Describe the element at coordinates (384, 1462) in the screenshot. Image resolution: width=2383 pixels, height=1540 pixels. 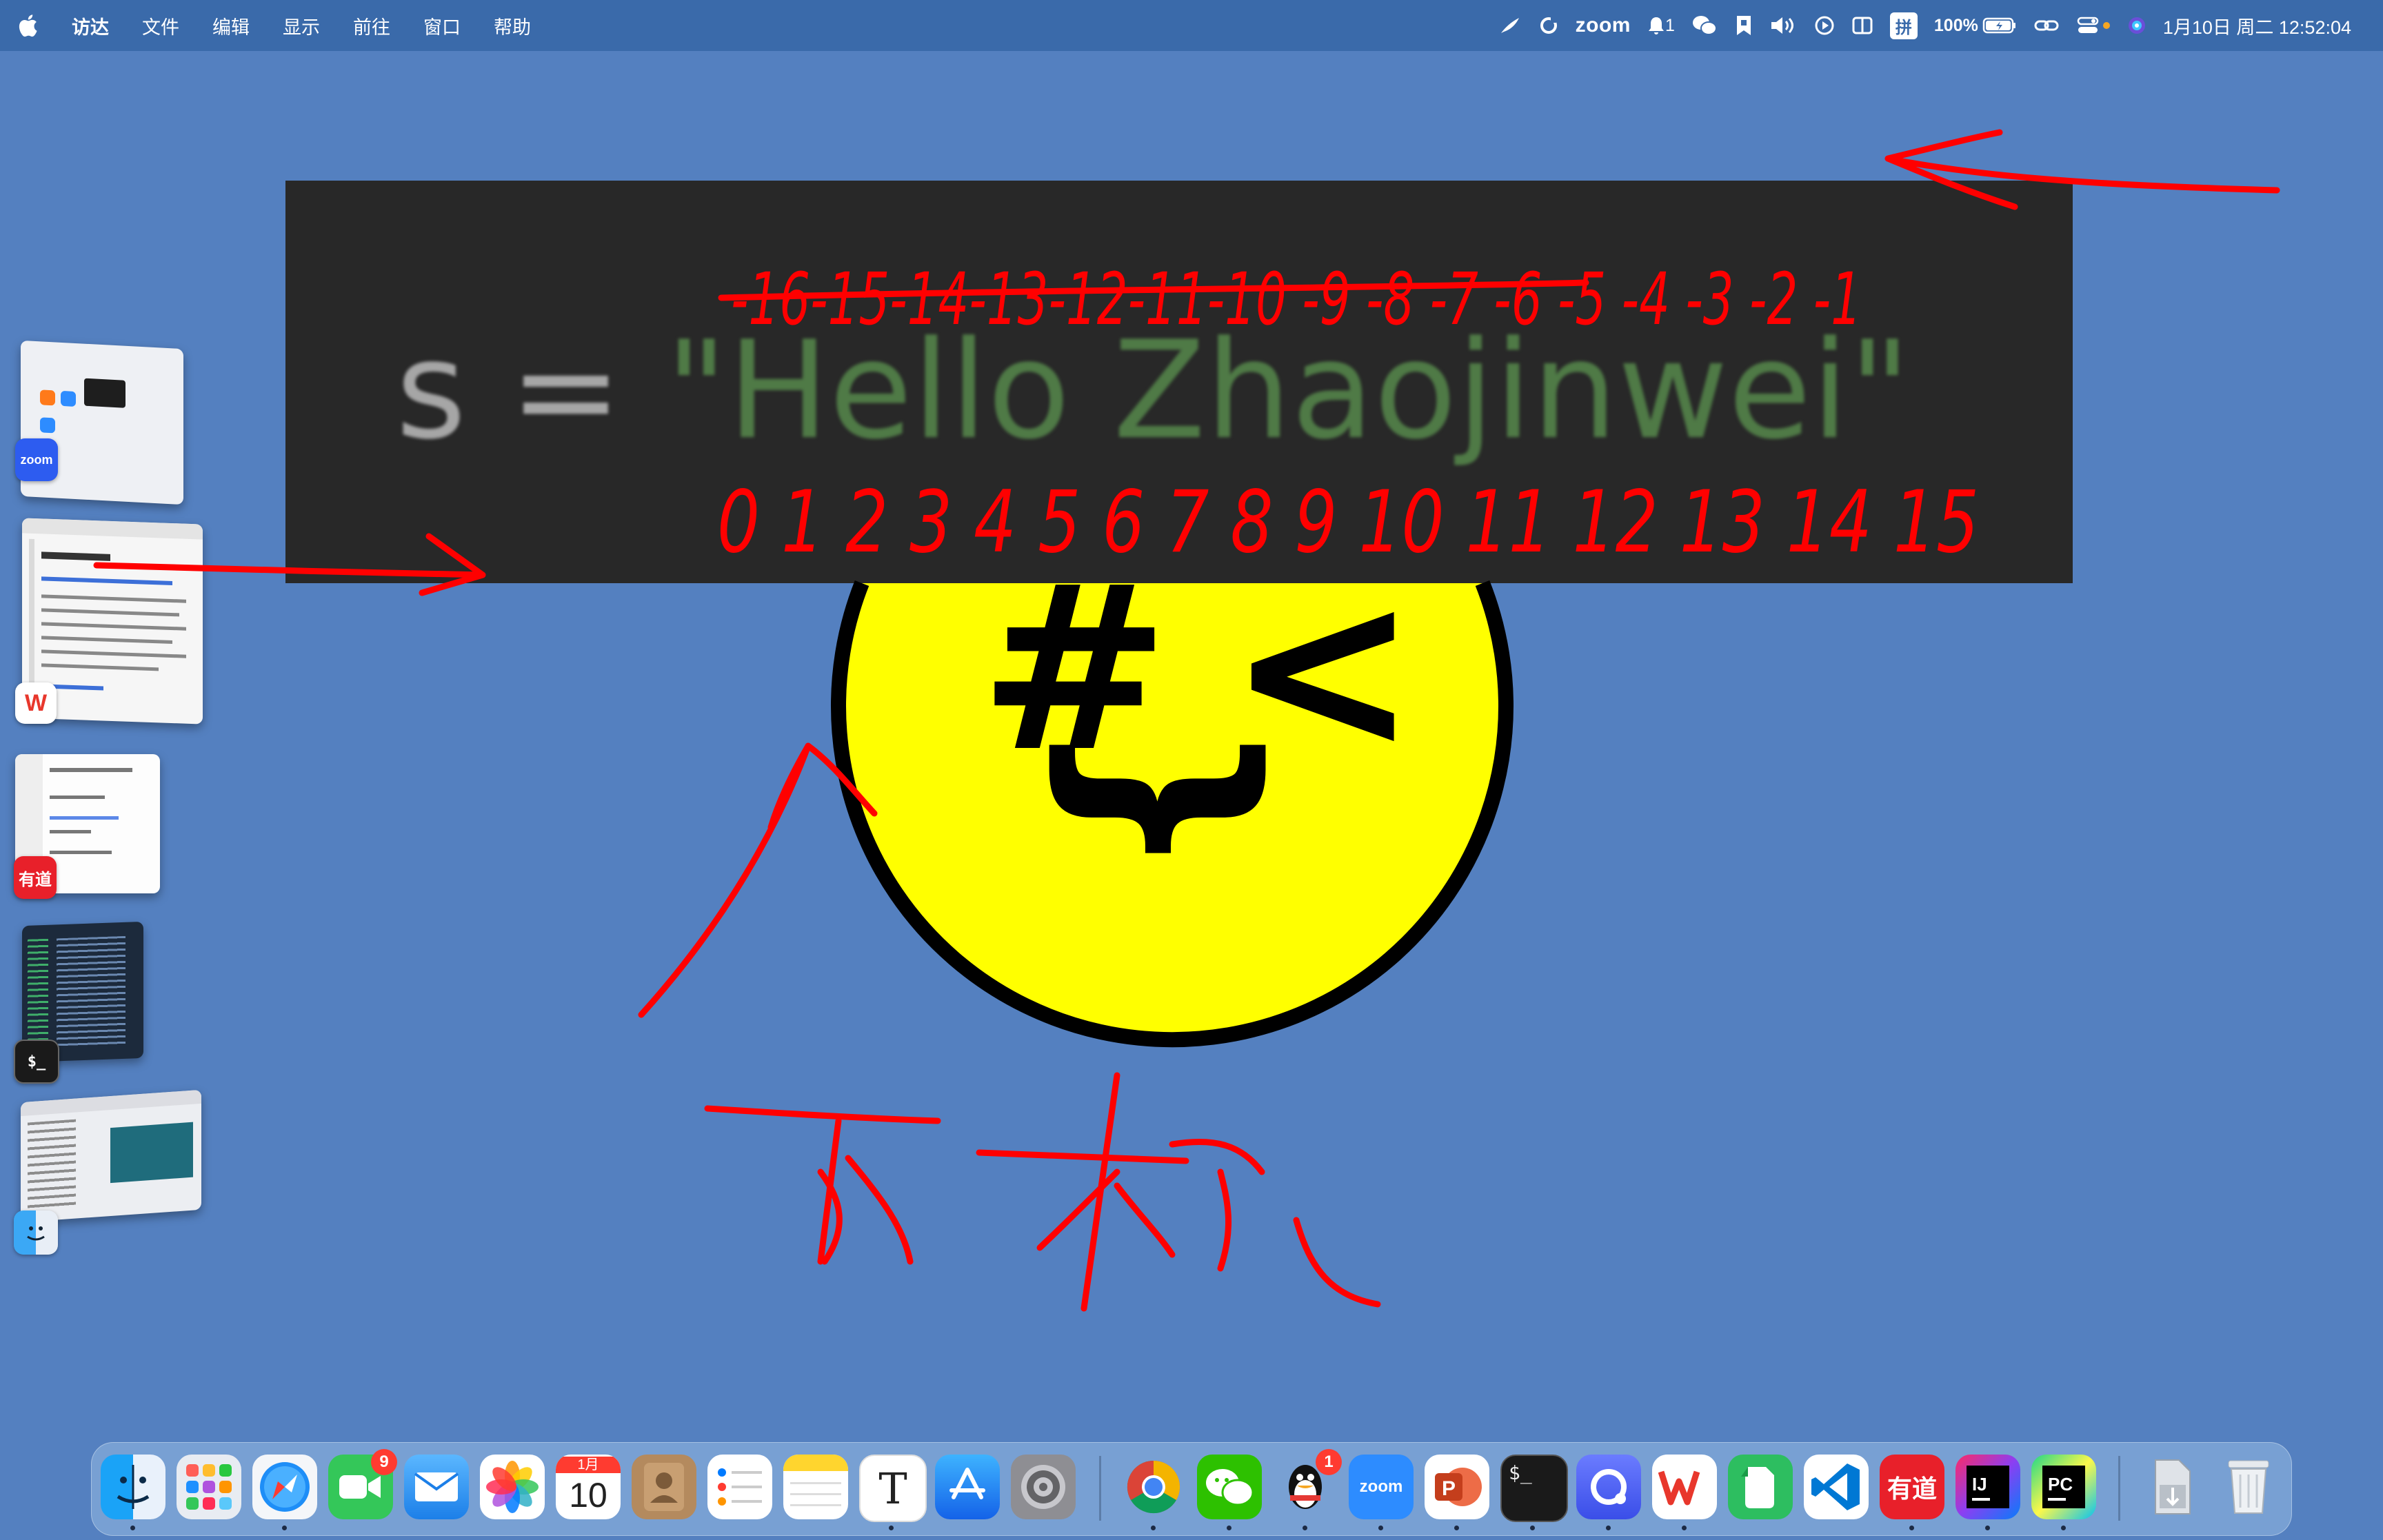
I see `facetime-badge: 9` at that location.